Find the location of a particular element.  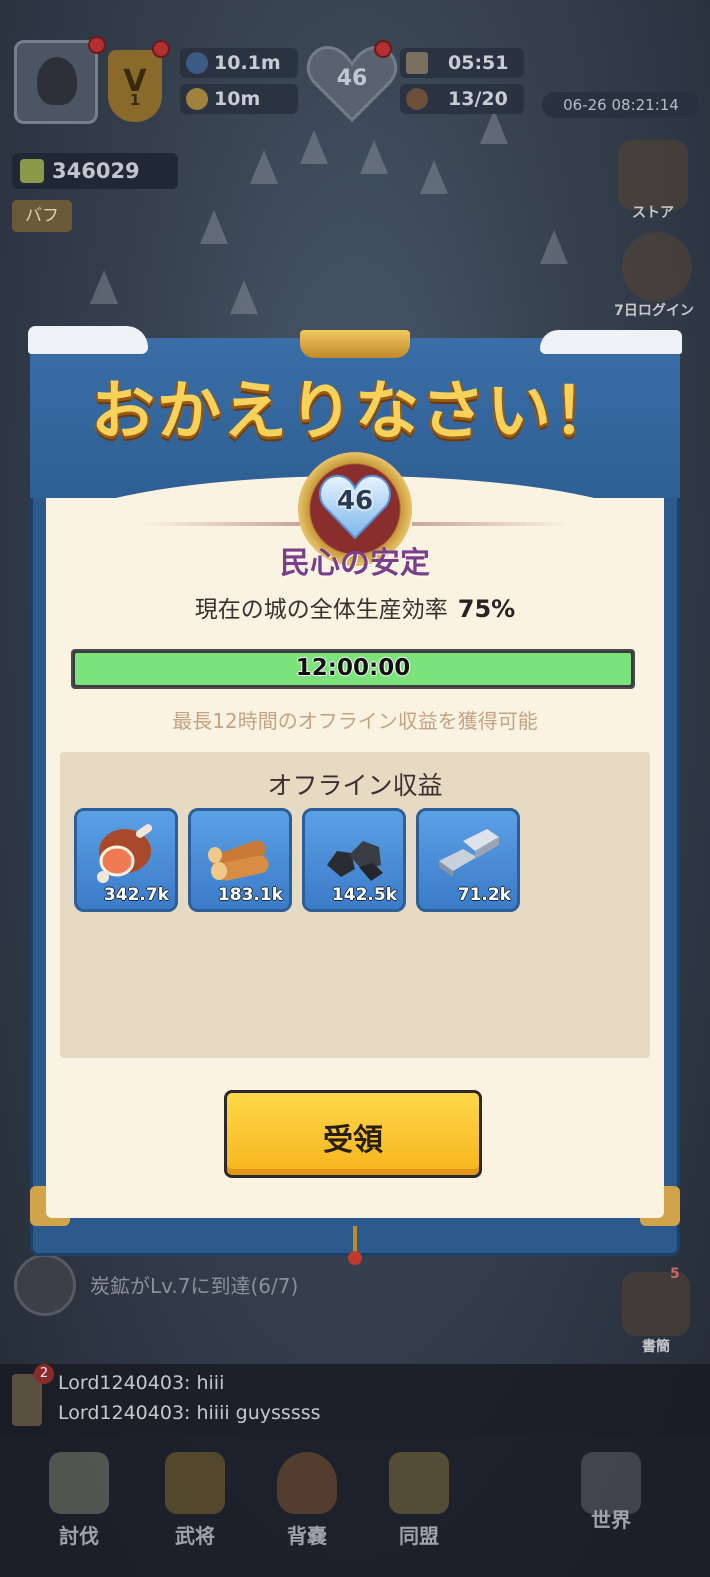

player-avatar is located at coordinates (56, 82).